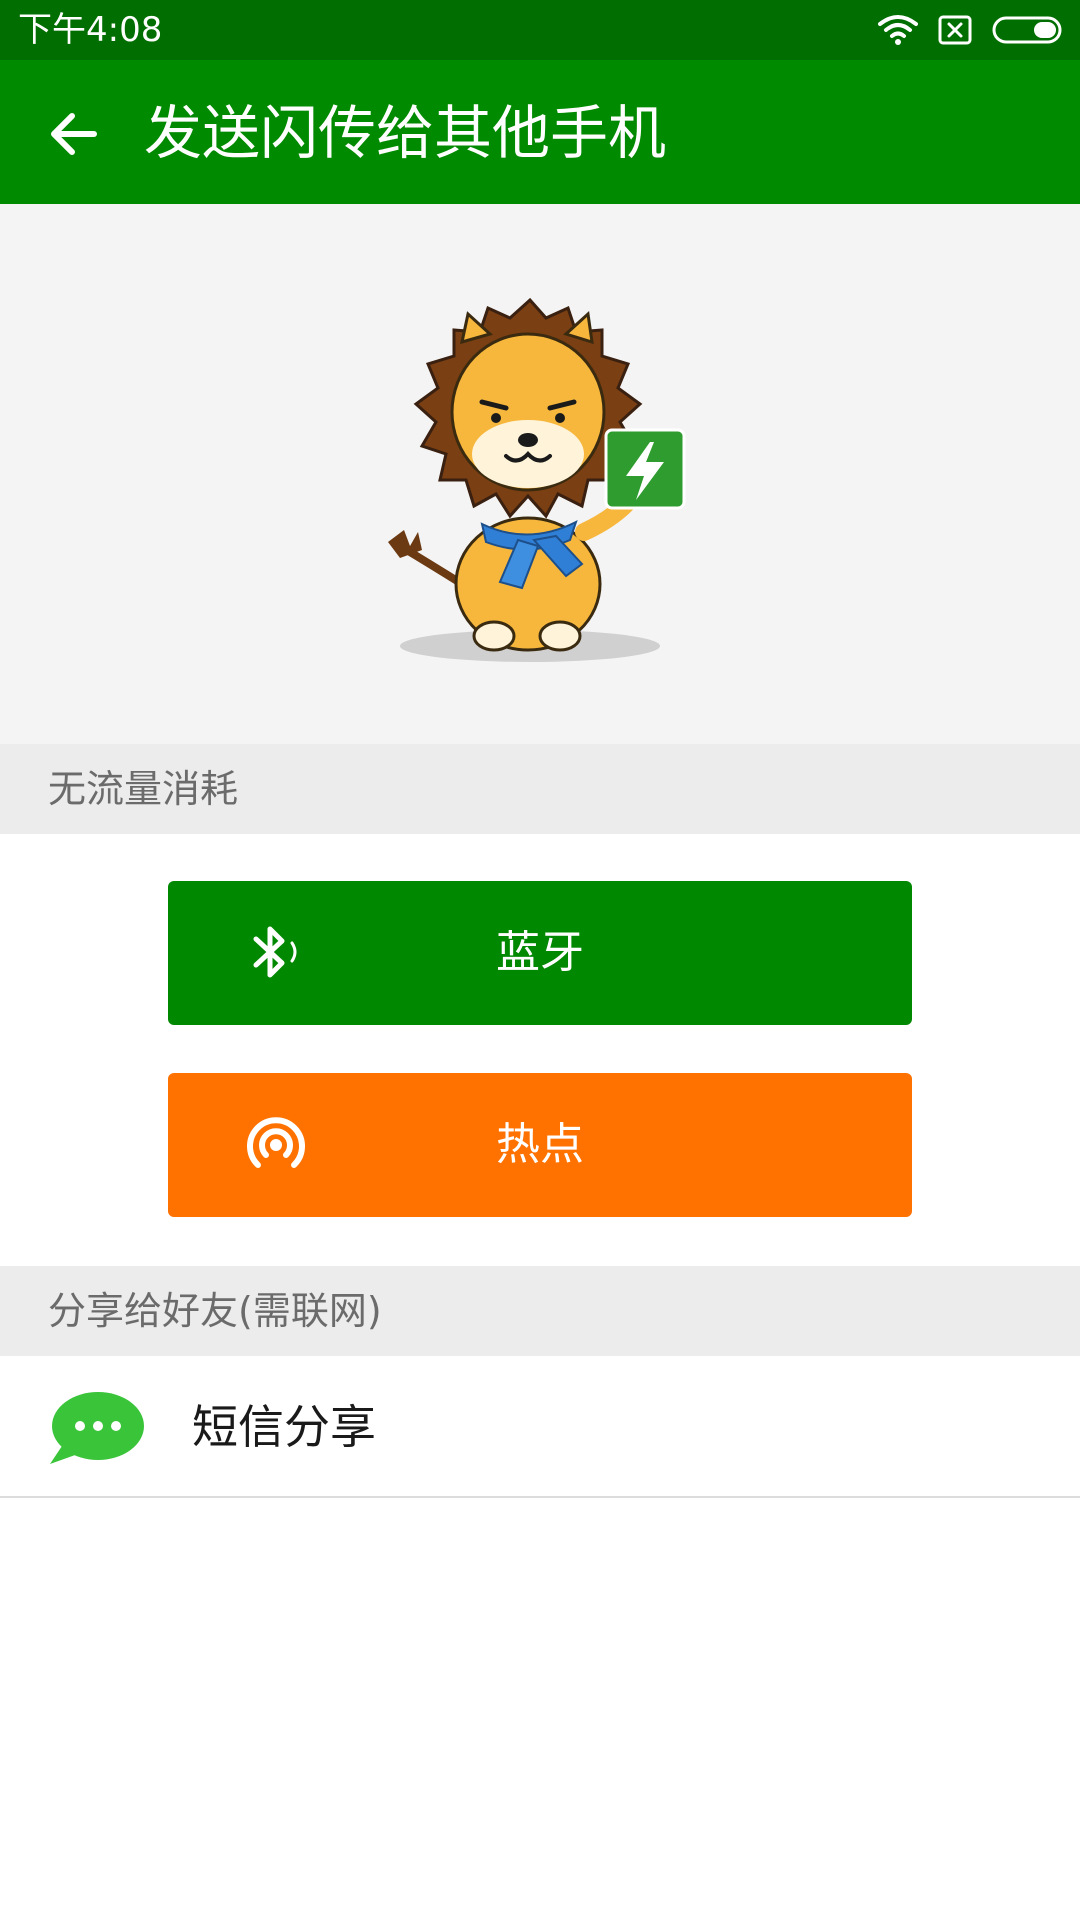 The image size is (1080, 1920). I want to click on bluetooth-button-label: 蓝牙, so click(540, 952).